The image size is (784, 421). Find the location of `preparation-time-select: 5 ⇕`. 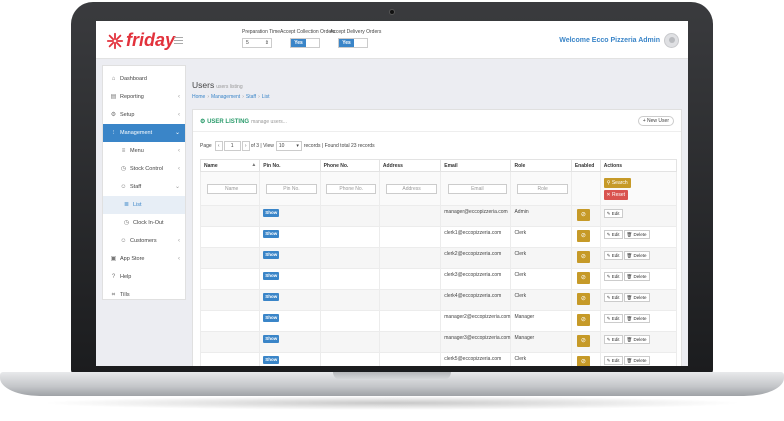

preparation-time-select: 5 ⇕ is located at coordinates (257, 43).